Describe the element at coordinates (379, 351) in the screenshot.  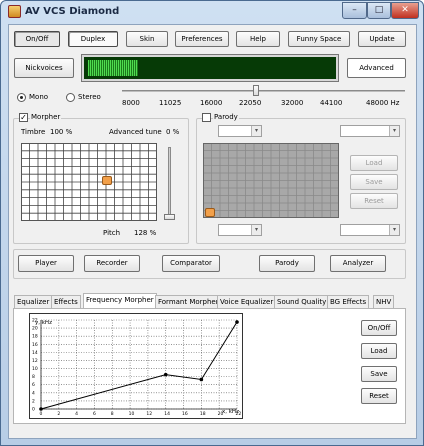
I see `fm-load-button: Load` at that location.